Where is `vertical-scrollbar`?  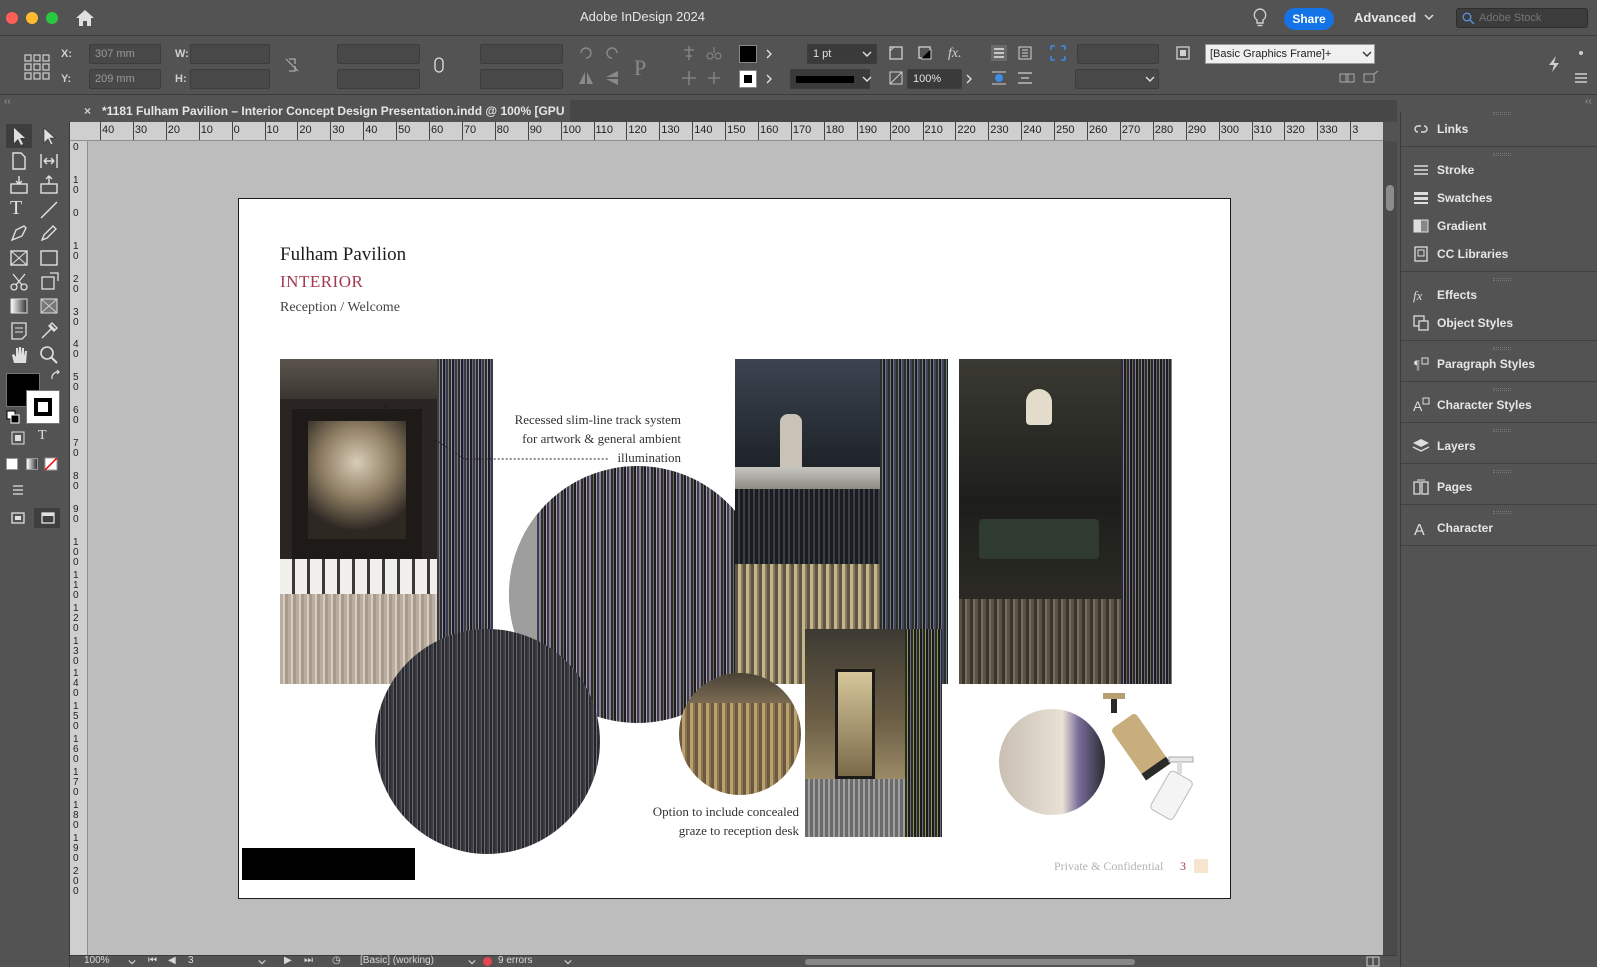 vertical-scrollbar is located at coordinates (1390, 548).